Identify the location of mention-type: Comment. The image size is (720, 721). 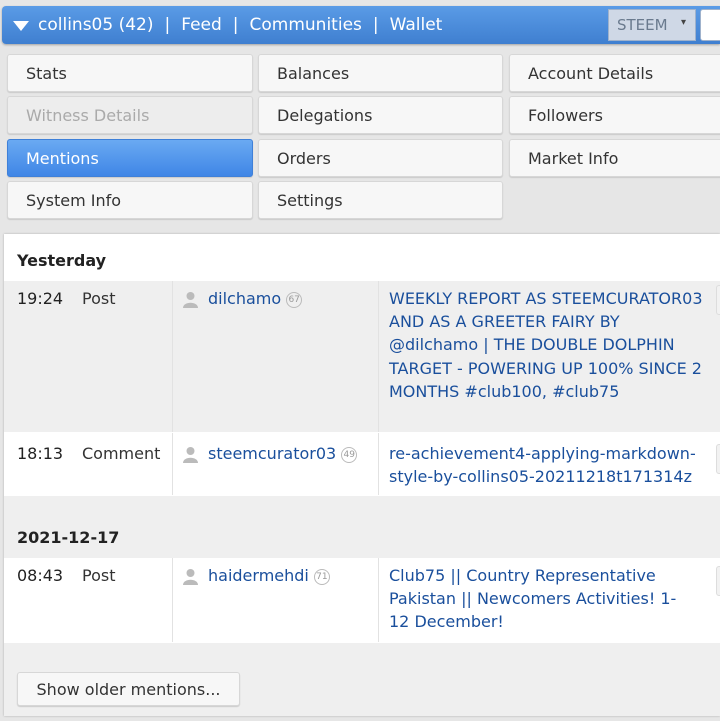
(121, 453).